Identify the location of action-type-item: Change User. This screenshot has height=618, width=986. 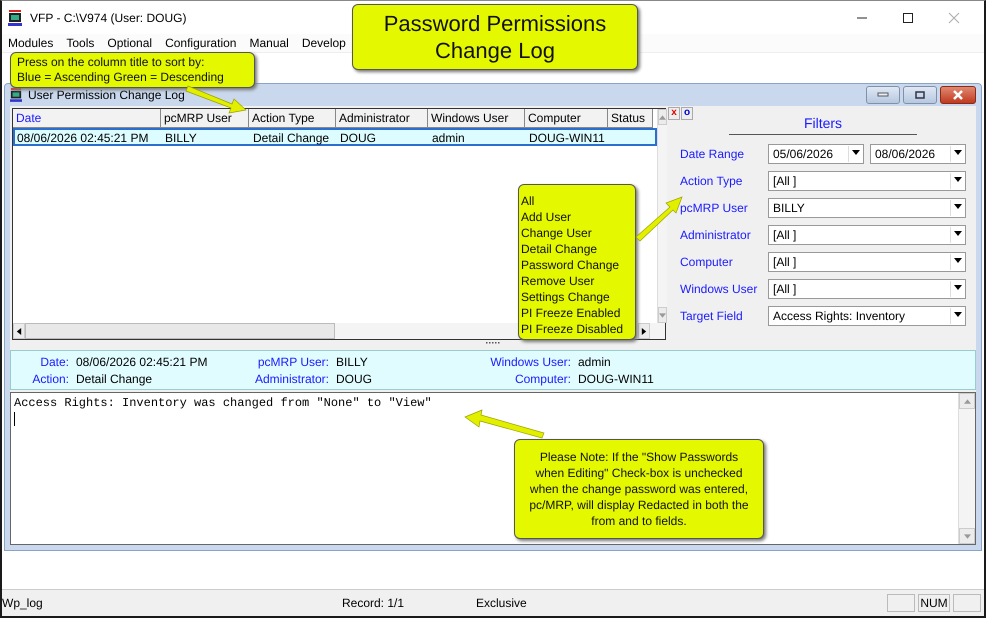
(557, 233).